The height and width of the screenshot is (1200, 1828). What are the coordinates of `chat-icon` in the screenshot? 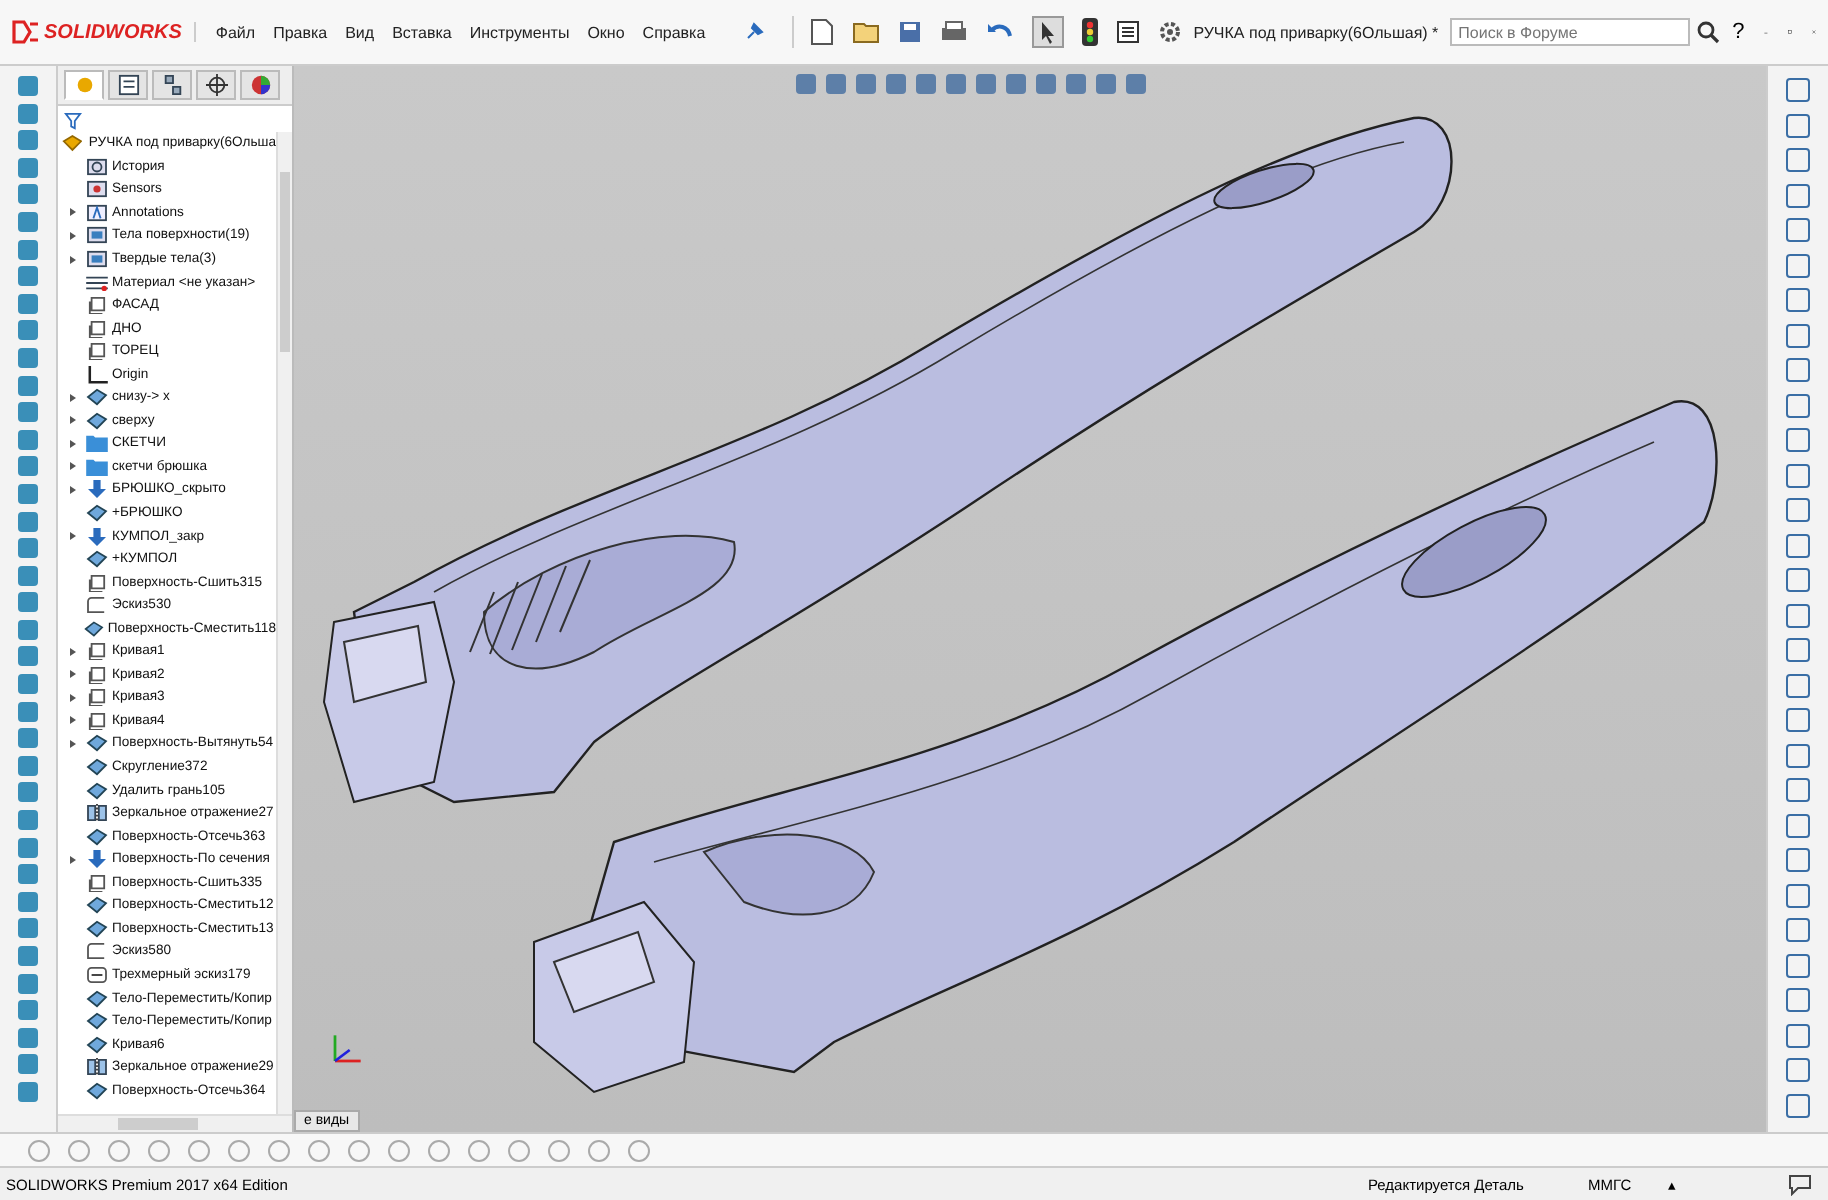 It's located at (1800, 1184).